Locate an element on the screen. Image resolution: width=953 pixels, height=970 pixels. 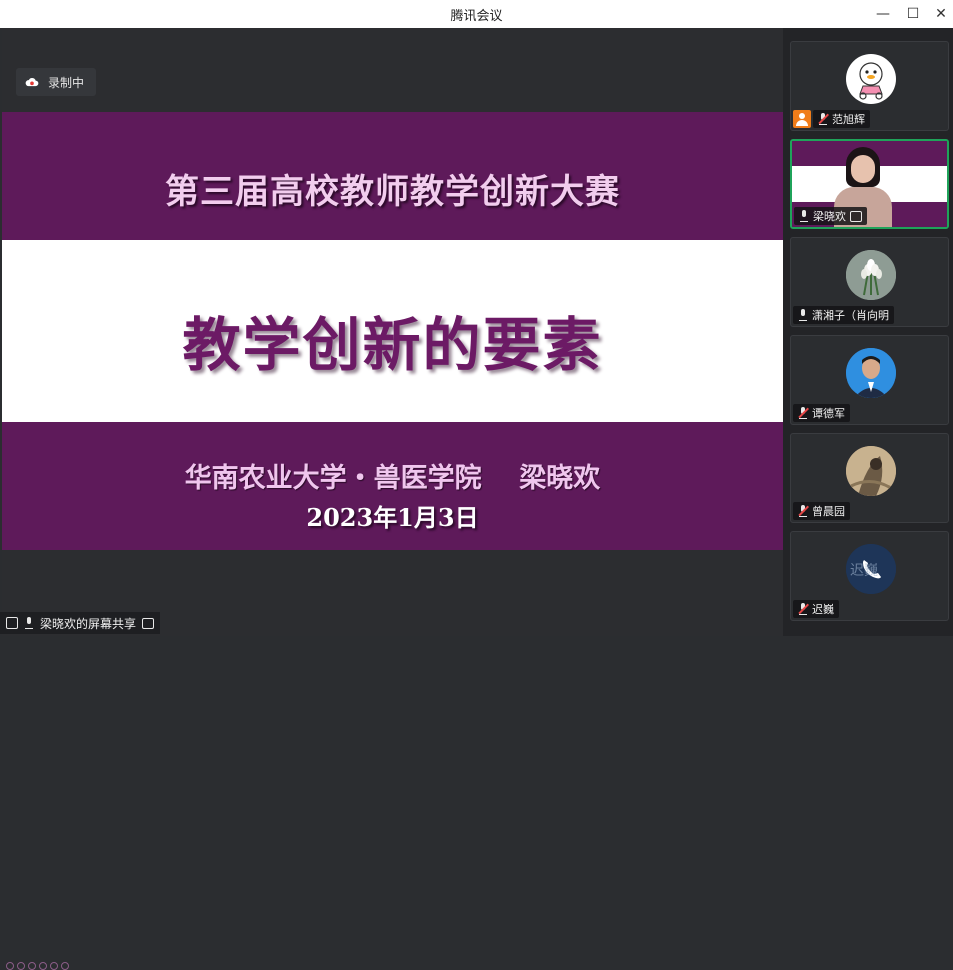
participant-tile: 曾晨园 is located at coordinates (869, 478).